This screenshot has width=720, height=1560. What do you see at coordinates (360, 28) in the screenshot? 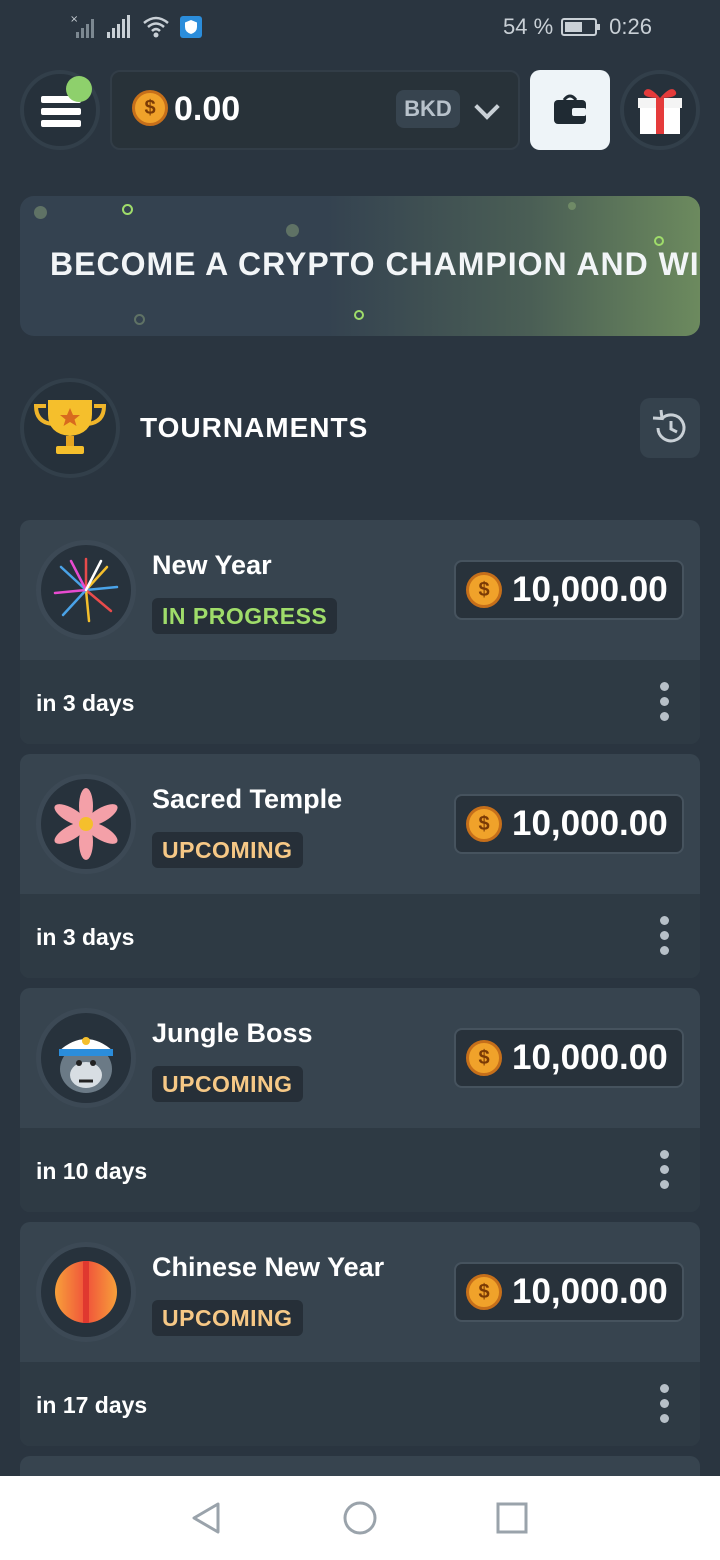
I see `status-bar: × 54 % 0:26` at bounding box center [360, 28].